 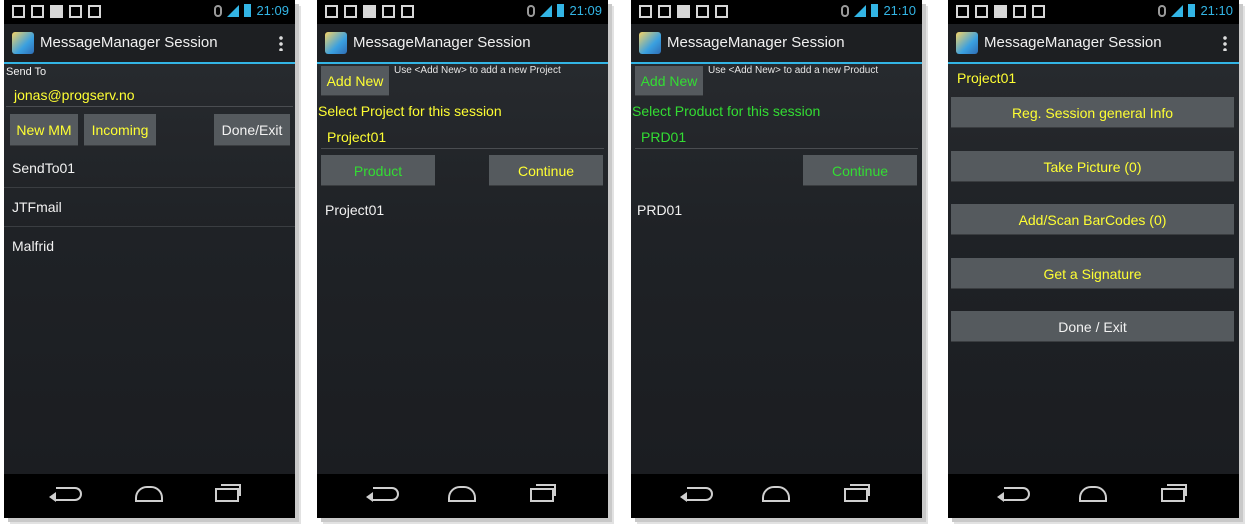 What do you see at coordinates (1092, 273) in the screenshot?
I see `get-signature-button: Get a Signature` at bounding box center [1092, 273].